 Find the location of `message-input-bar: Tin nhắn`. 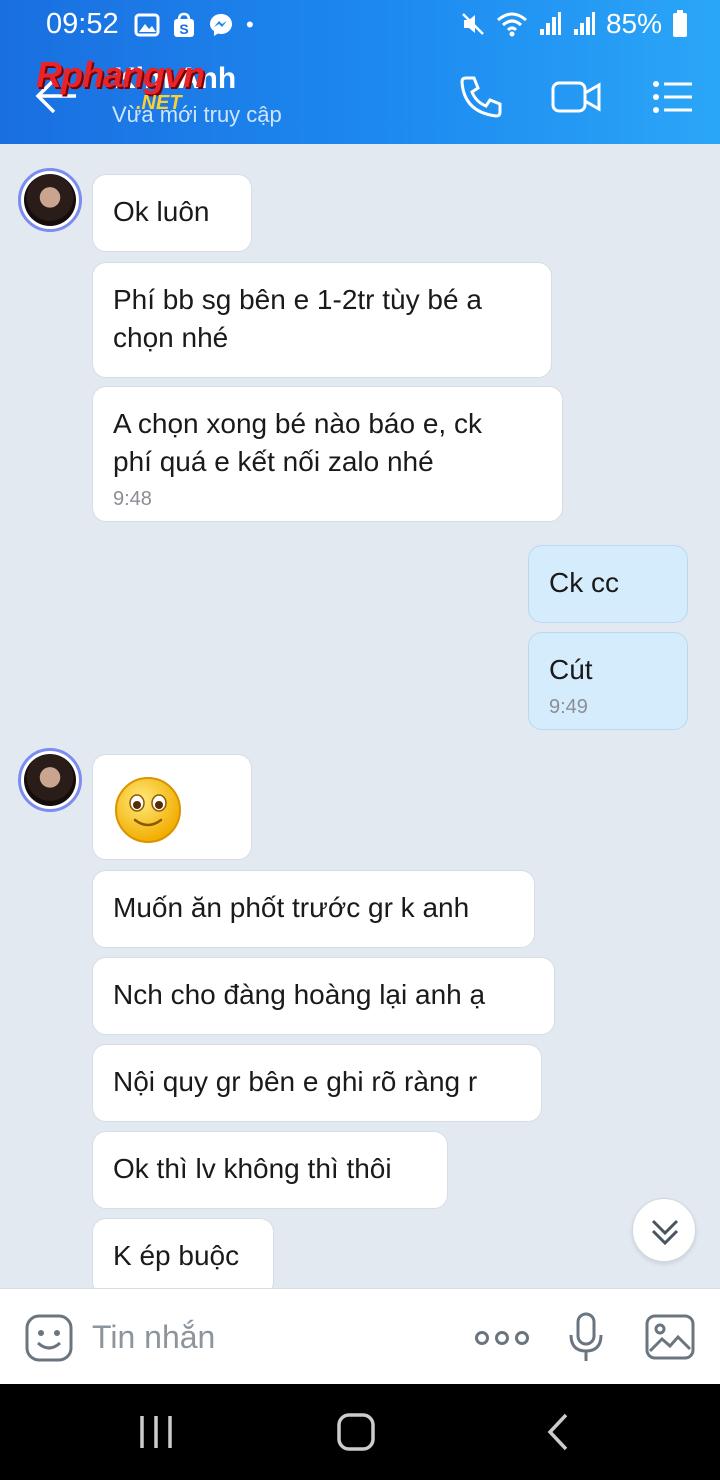

message-input-bar: Tin nhắn is located at coordinates (360, 1336).